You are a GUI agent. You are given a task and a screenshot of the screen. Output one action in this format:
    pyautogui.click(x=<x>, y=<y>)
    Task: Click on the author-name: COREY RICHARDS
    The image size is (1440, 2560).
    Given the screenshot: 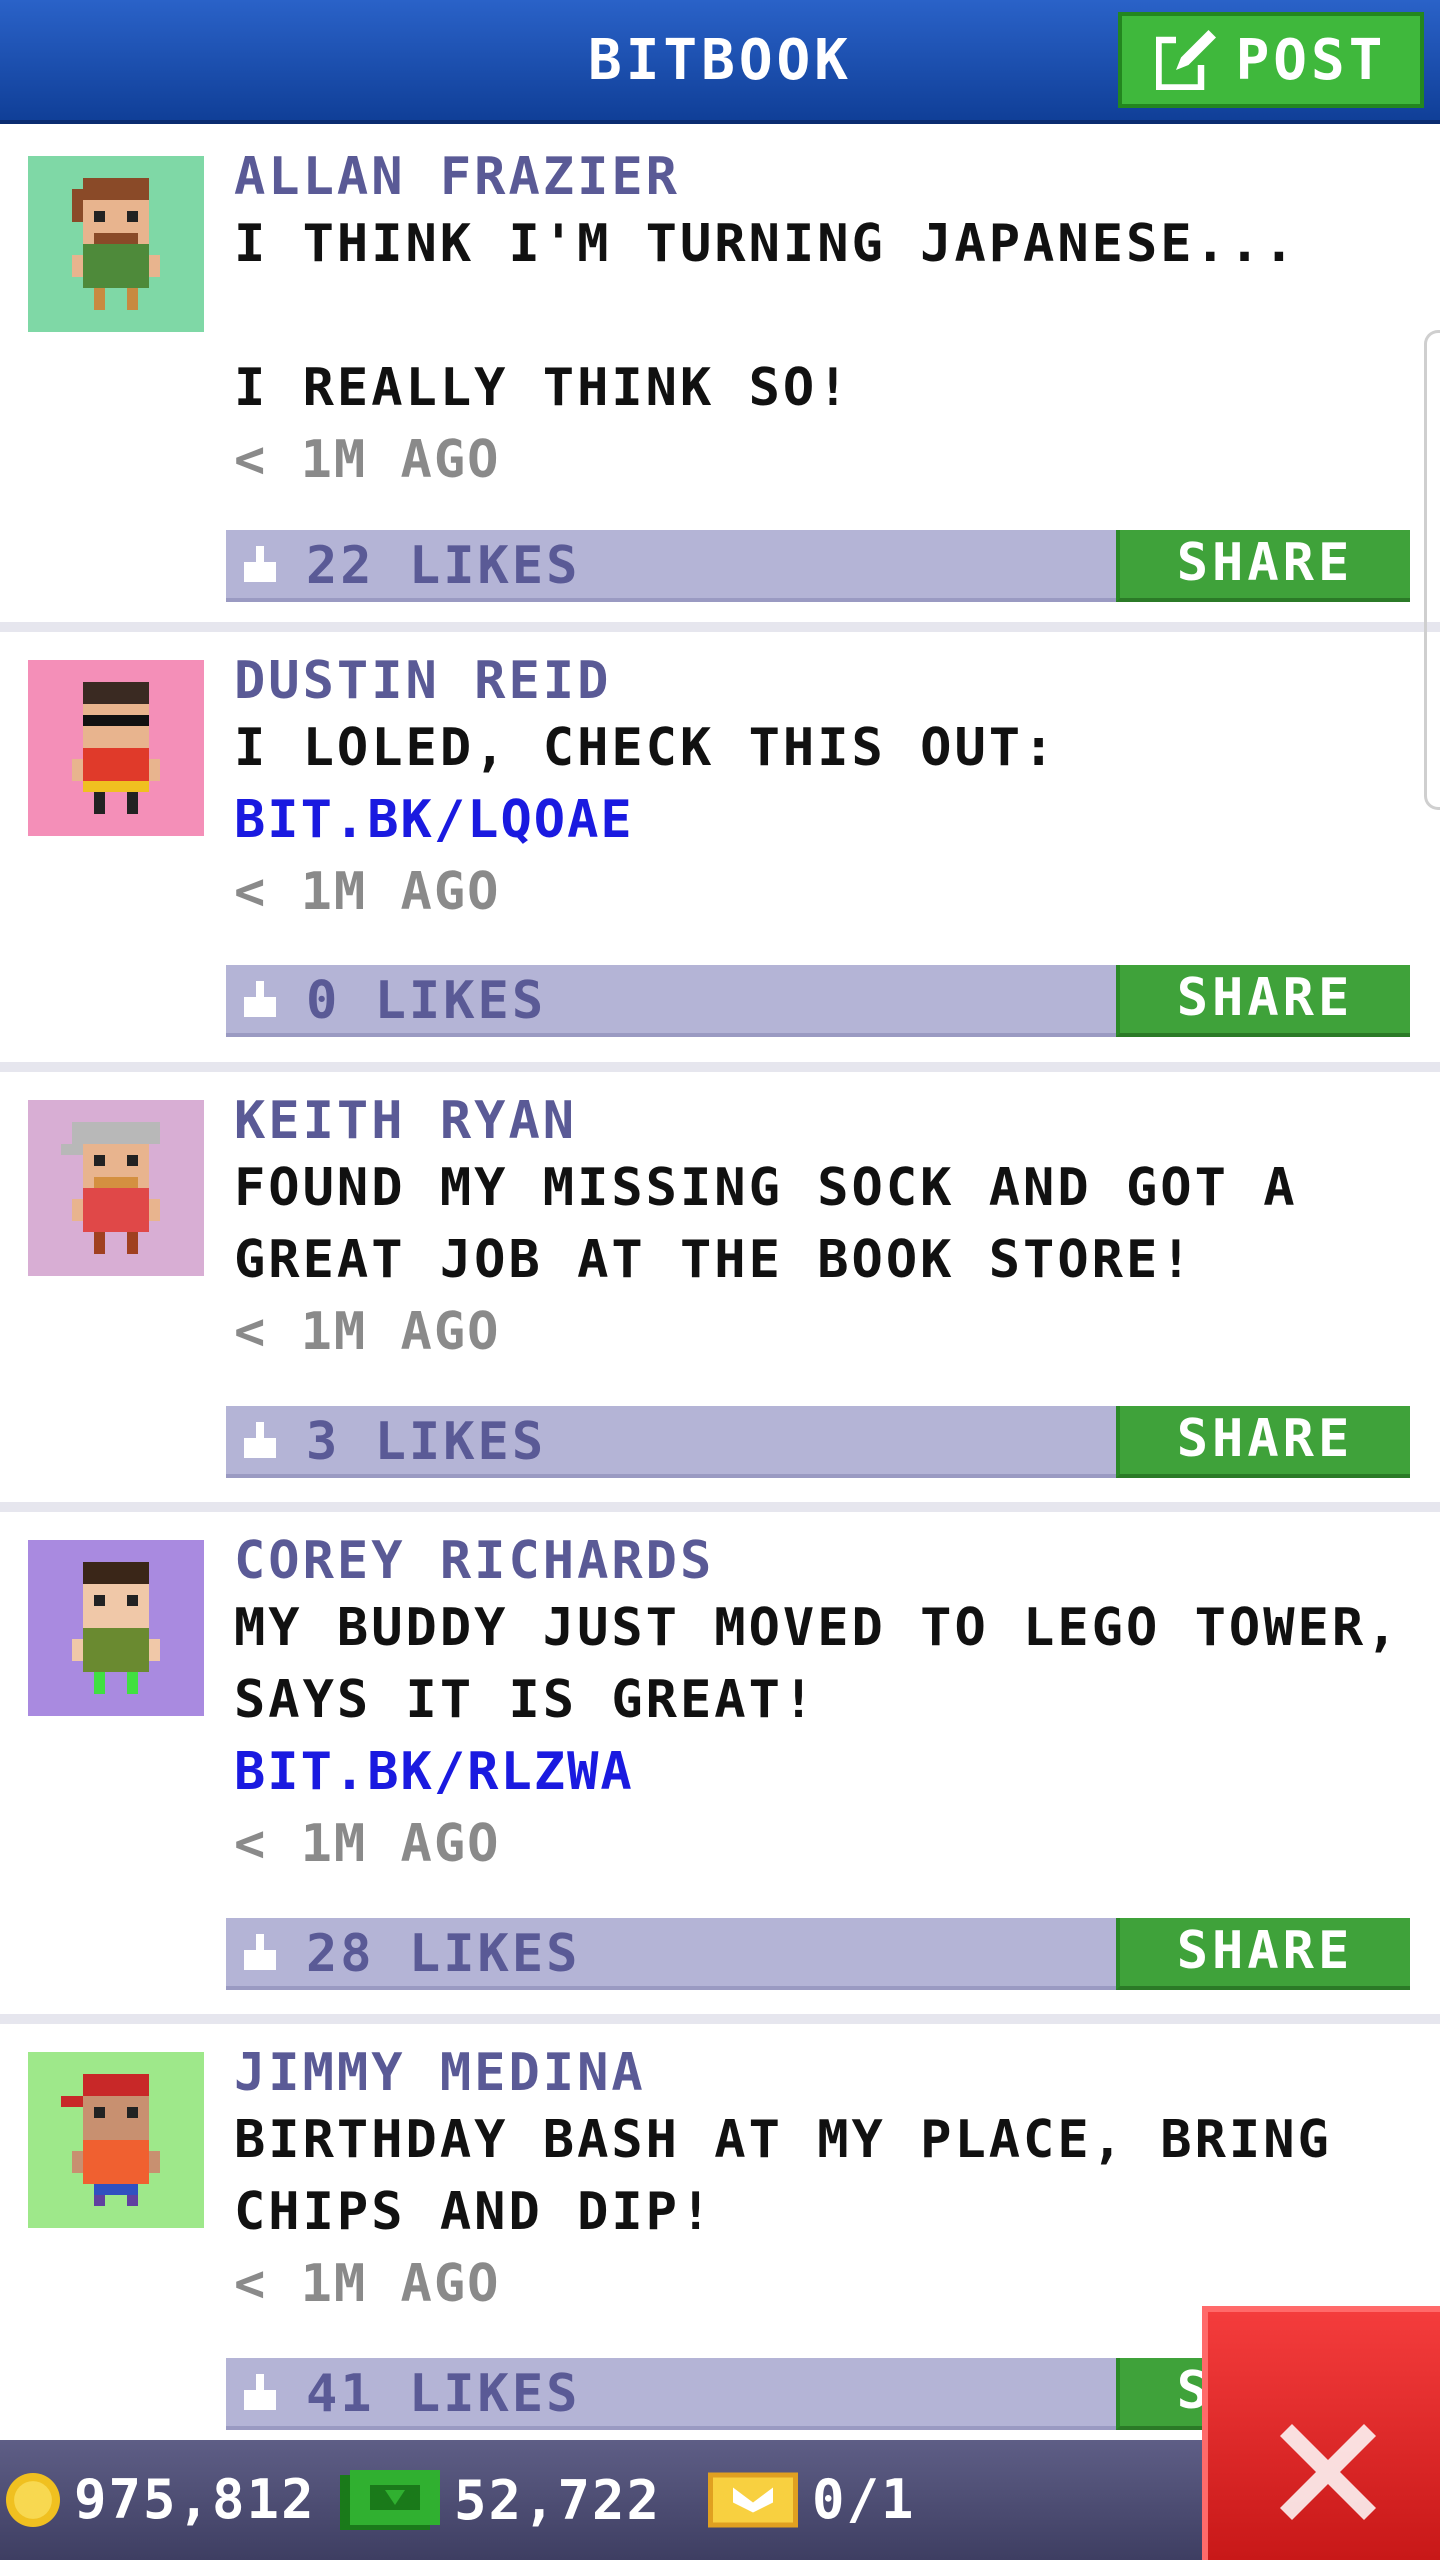 What is the action you would take?
    pyautogui.click(x=827, y=1561)
    